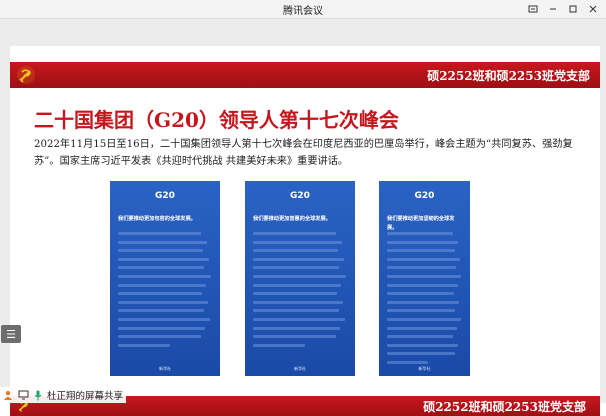  I want to click on screen-share-status: 杜正翔的屏幕共享, so click(63, 395).